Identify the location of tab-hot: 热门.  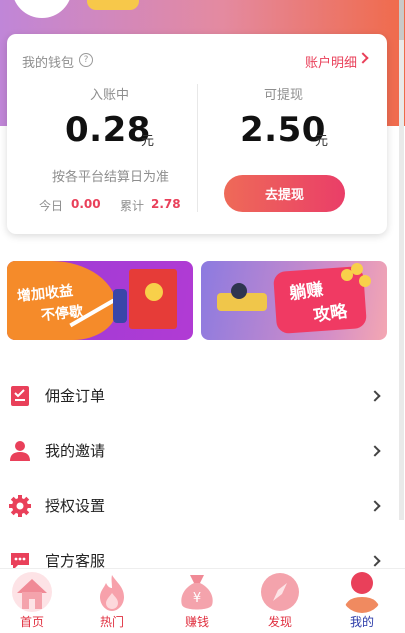
(112, 601).